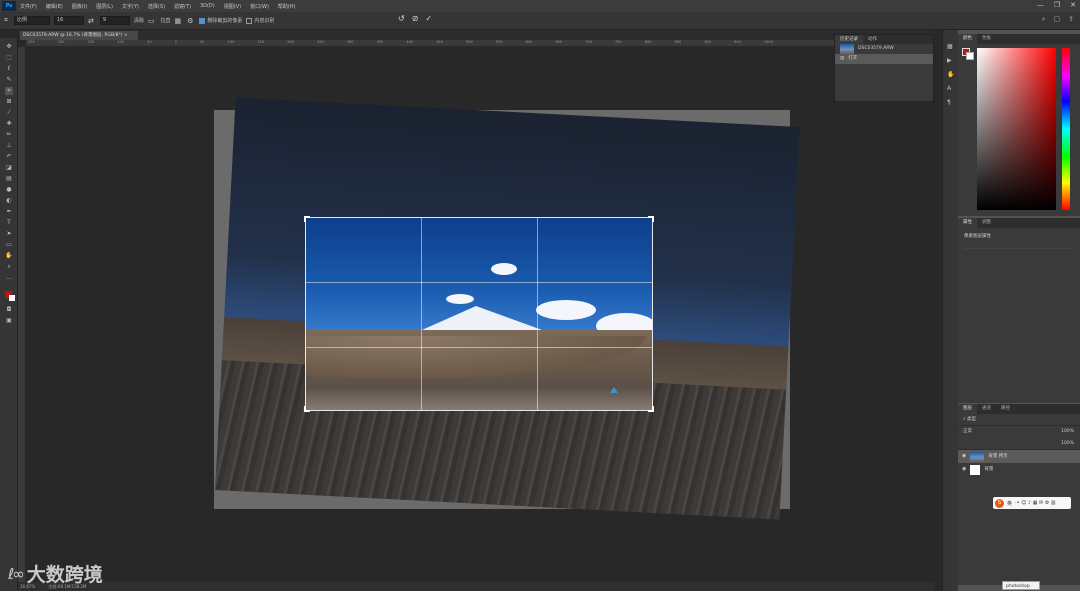  I want to click on snapshot-label: DSC03579.ARW, so click(876, 48).